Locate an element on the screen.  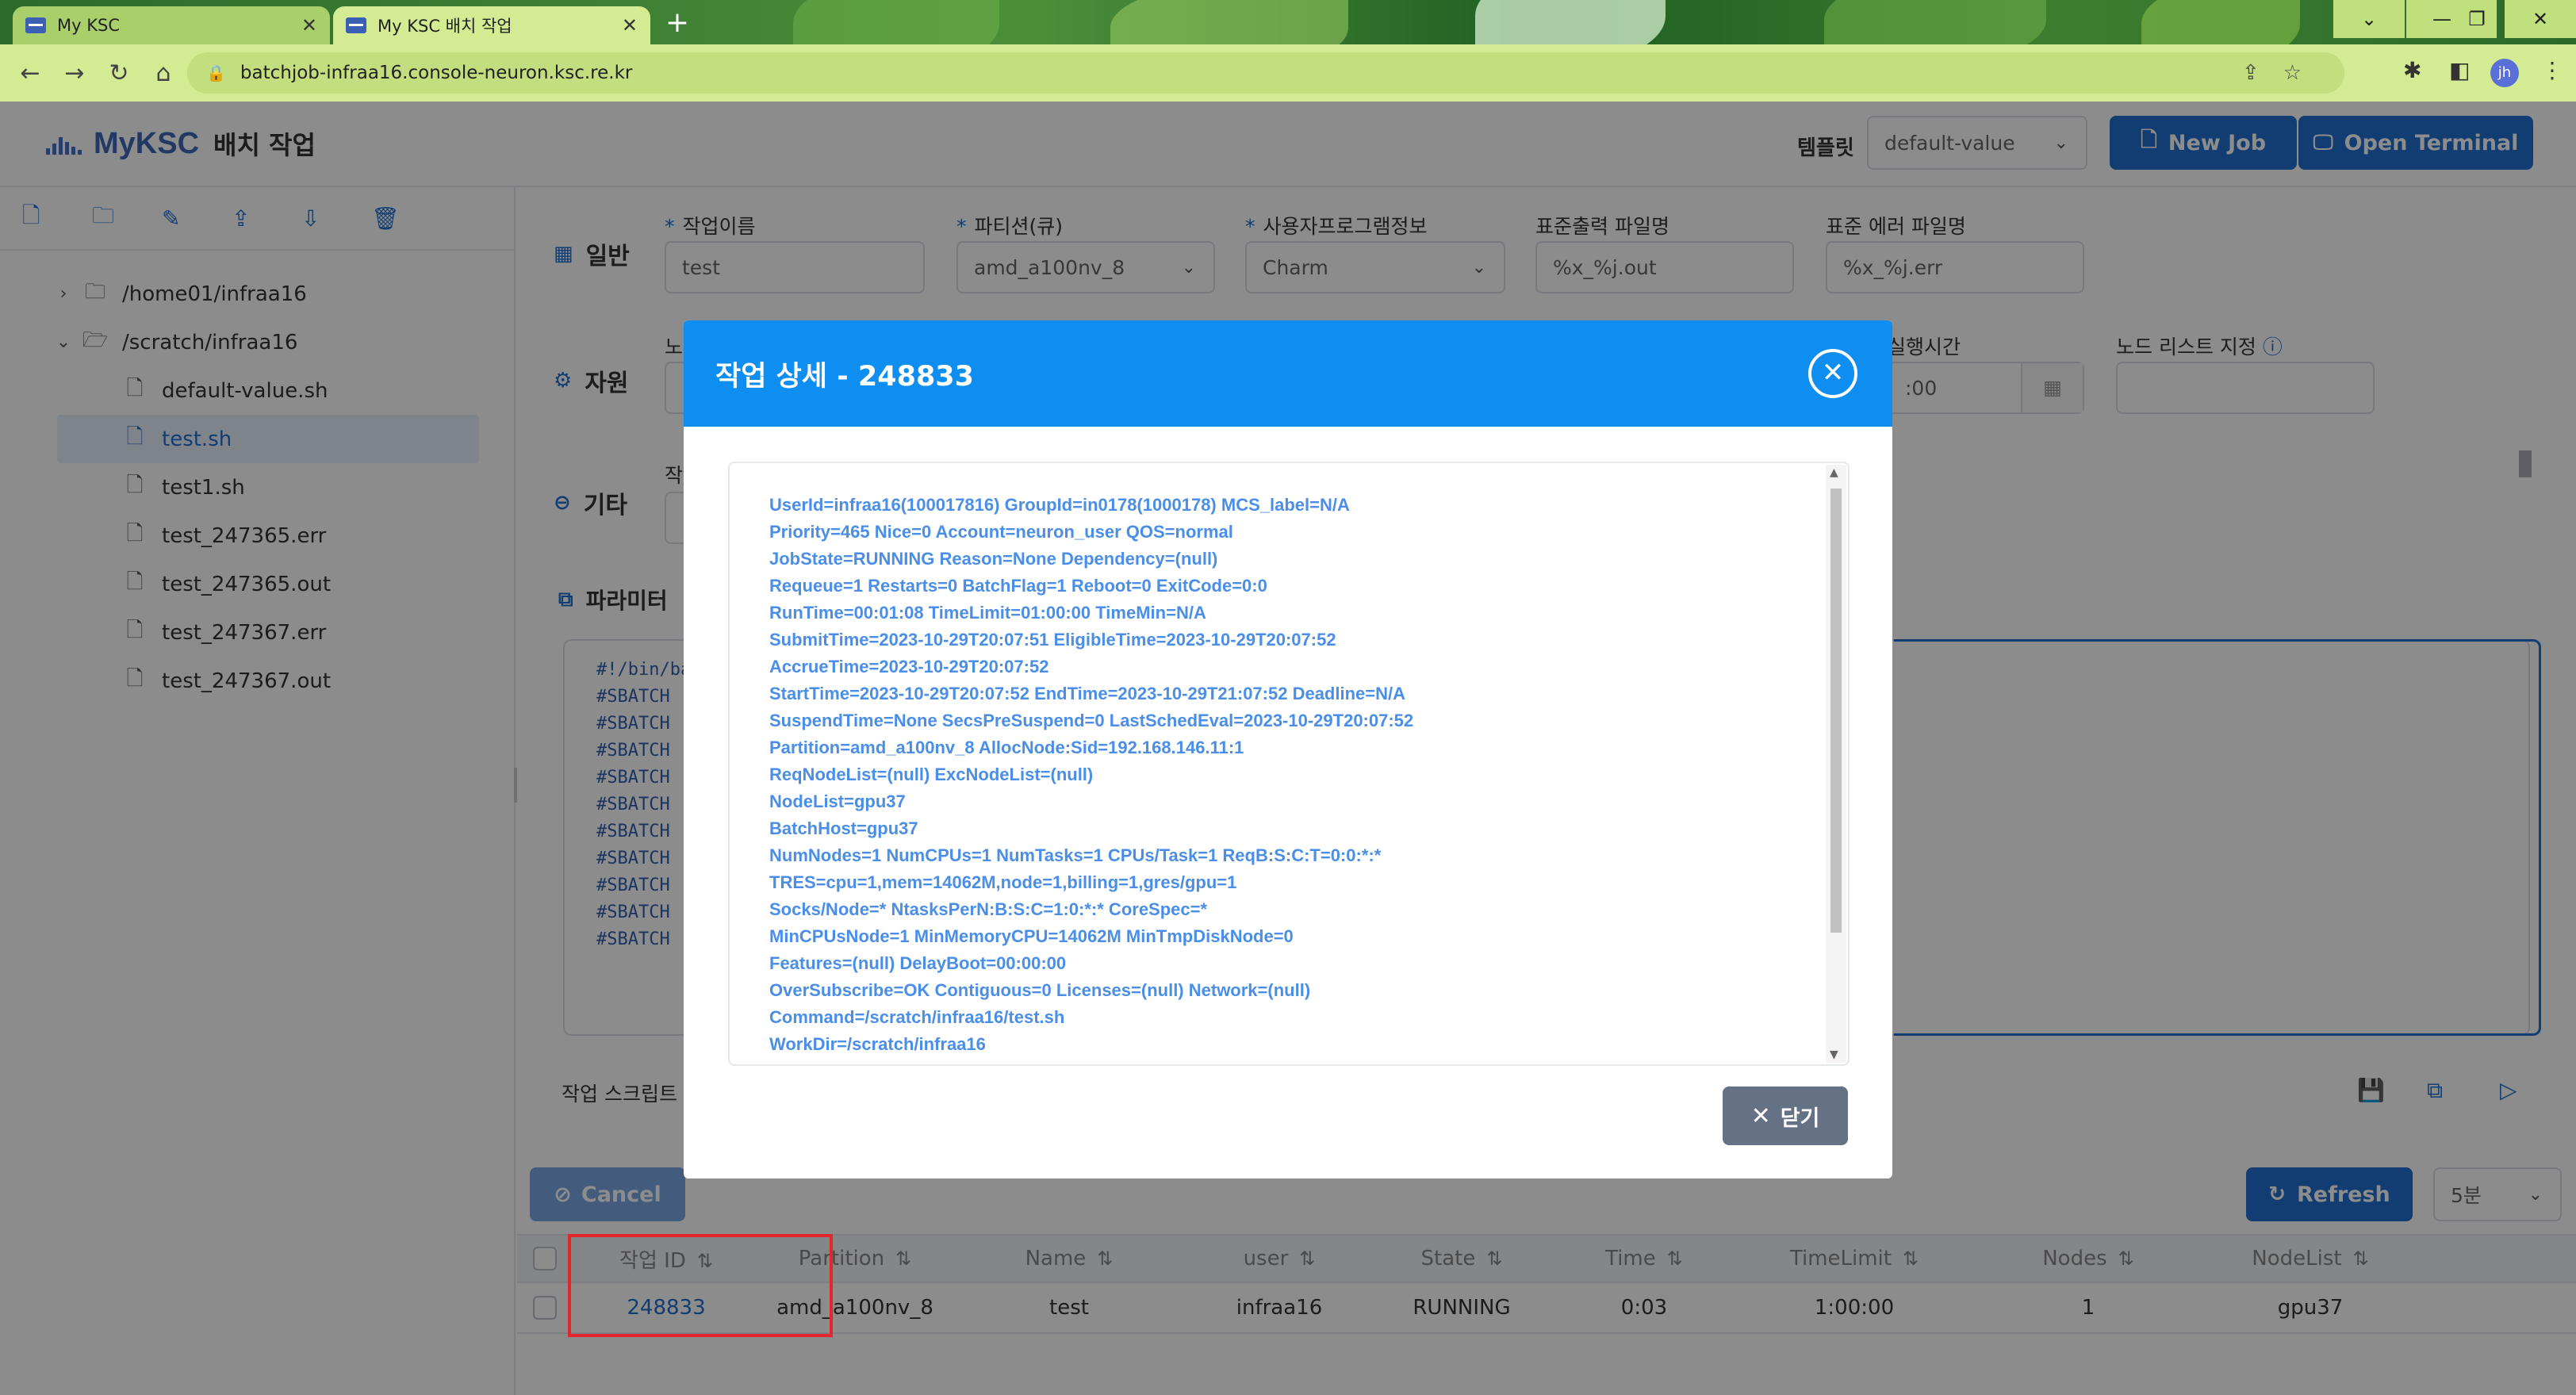
new-tab-plus-icon: + is located at coordinates (677, 24).